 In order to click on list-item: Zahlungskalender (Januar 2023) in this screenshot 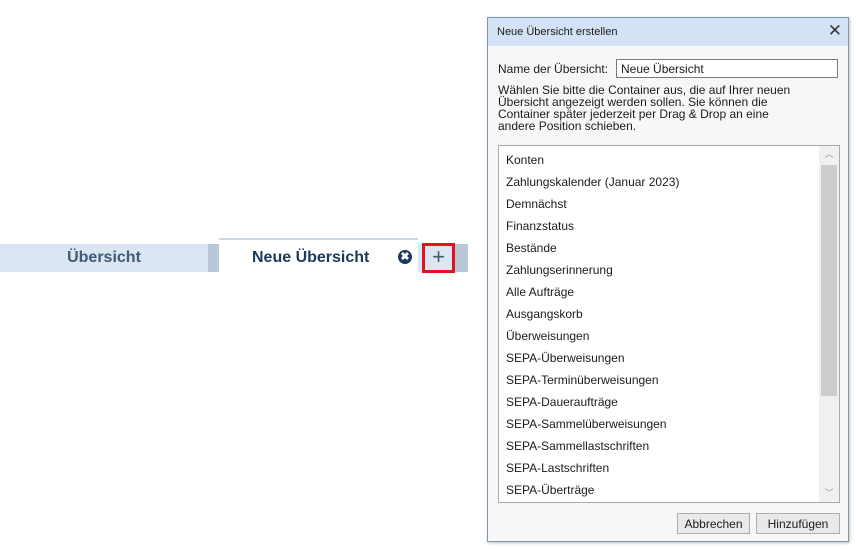, I will do `click(659, 182)`.